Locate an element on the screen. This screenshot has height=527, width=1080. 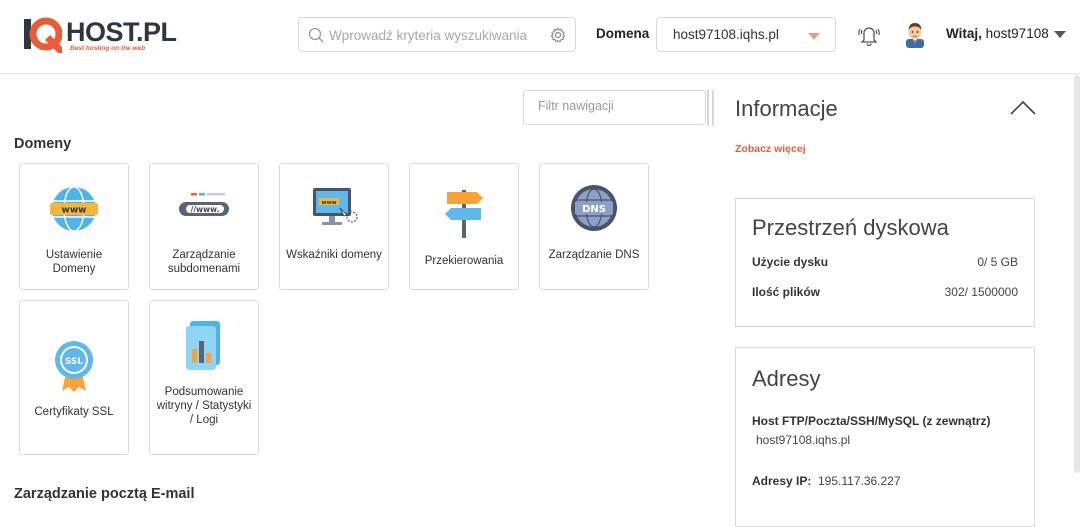
search-box is located at coordinates (437, 34).